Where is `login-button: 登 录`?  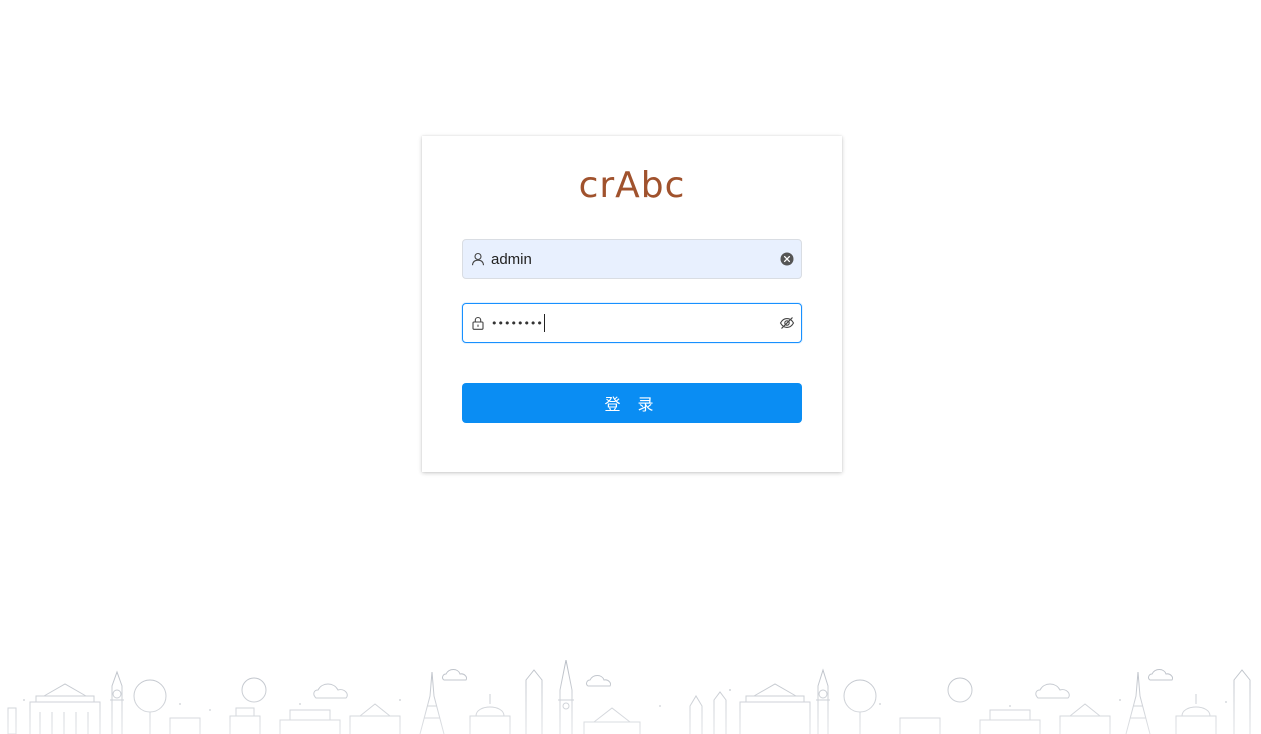 login-button: 登 录 is located at coordinates (632, 403).